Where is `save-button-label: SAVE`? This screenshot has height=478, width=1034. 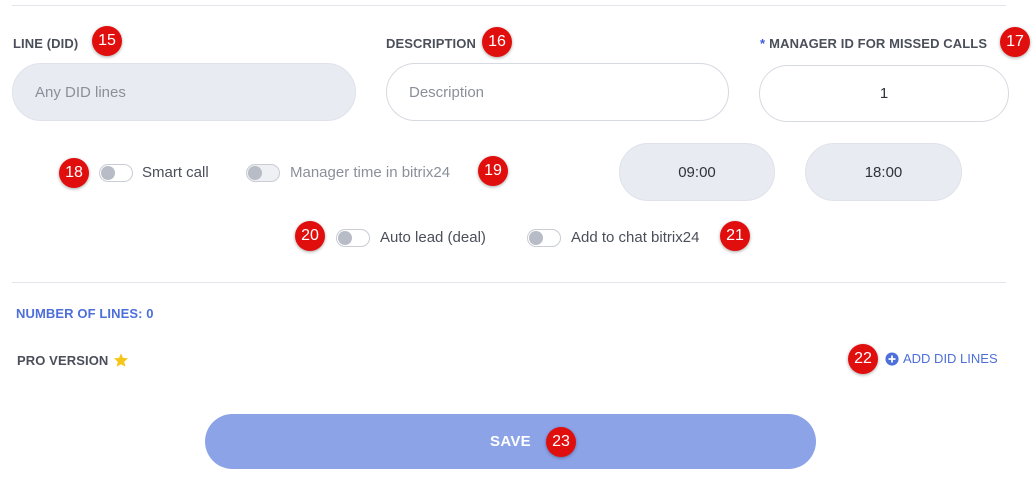 save-button-label: SAVE is located at coordinates (510, 441).